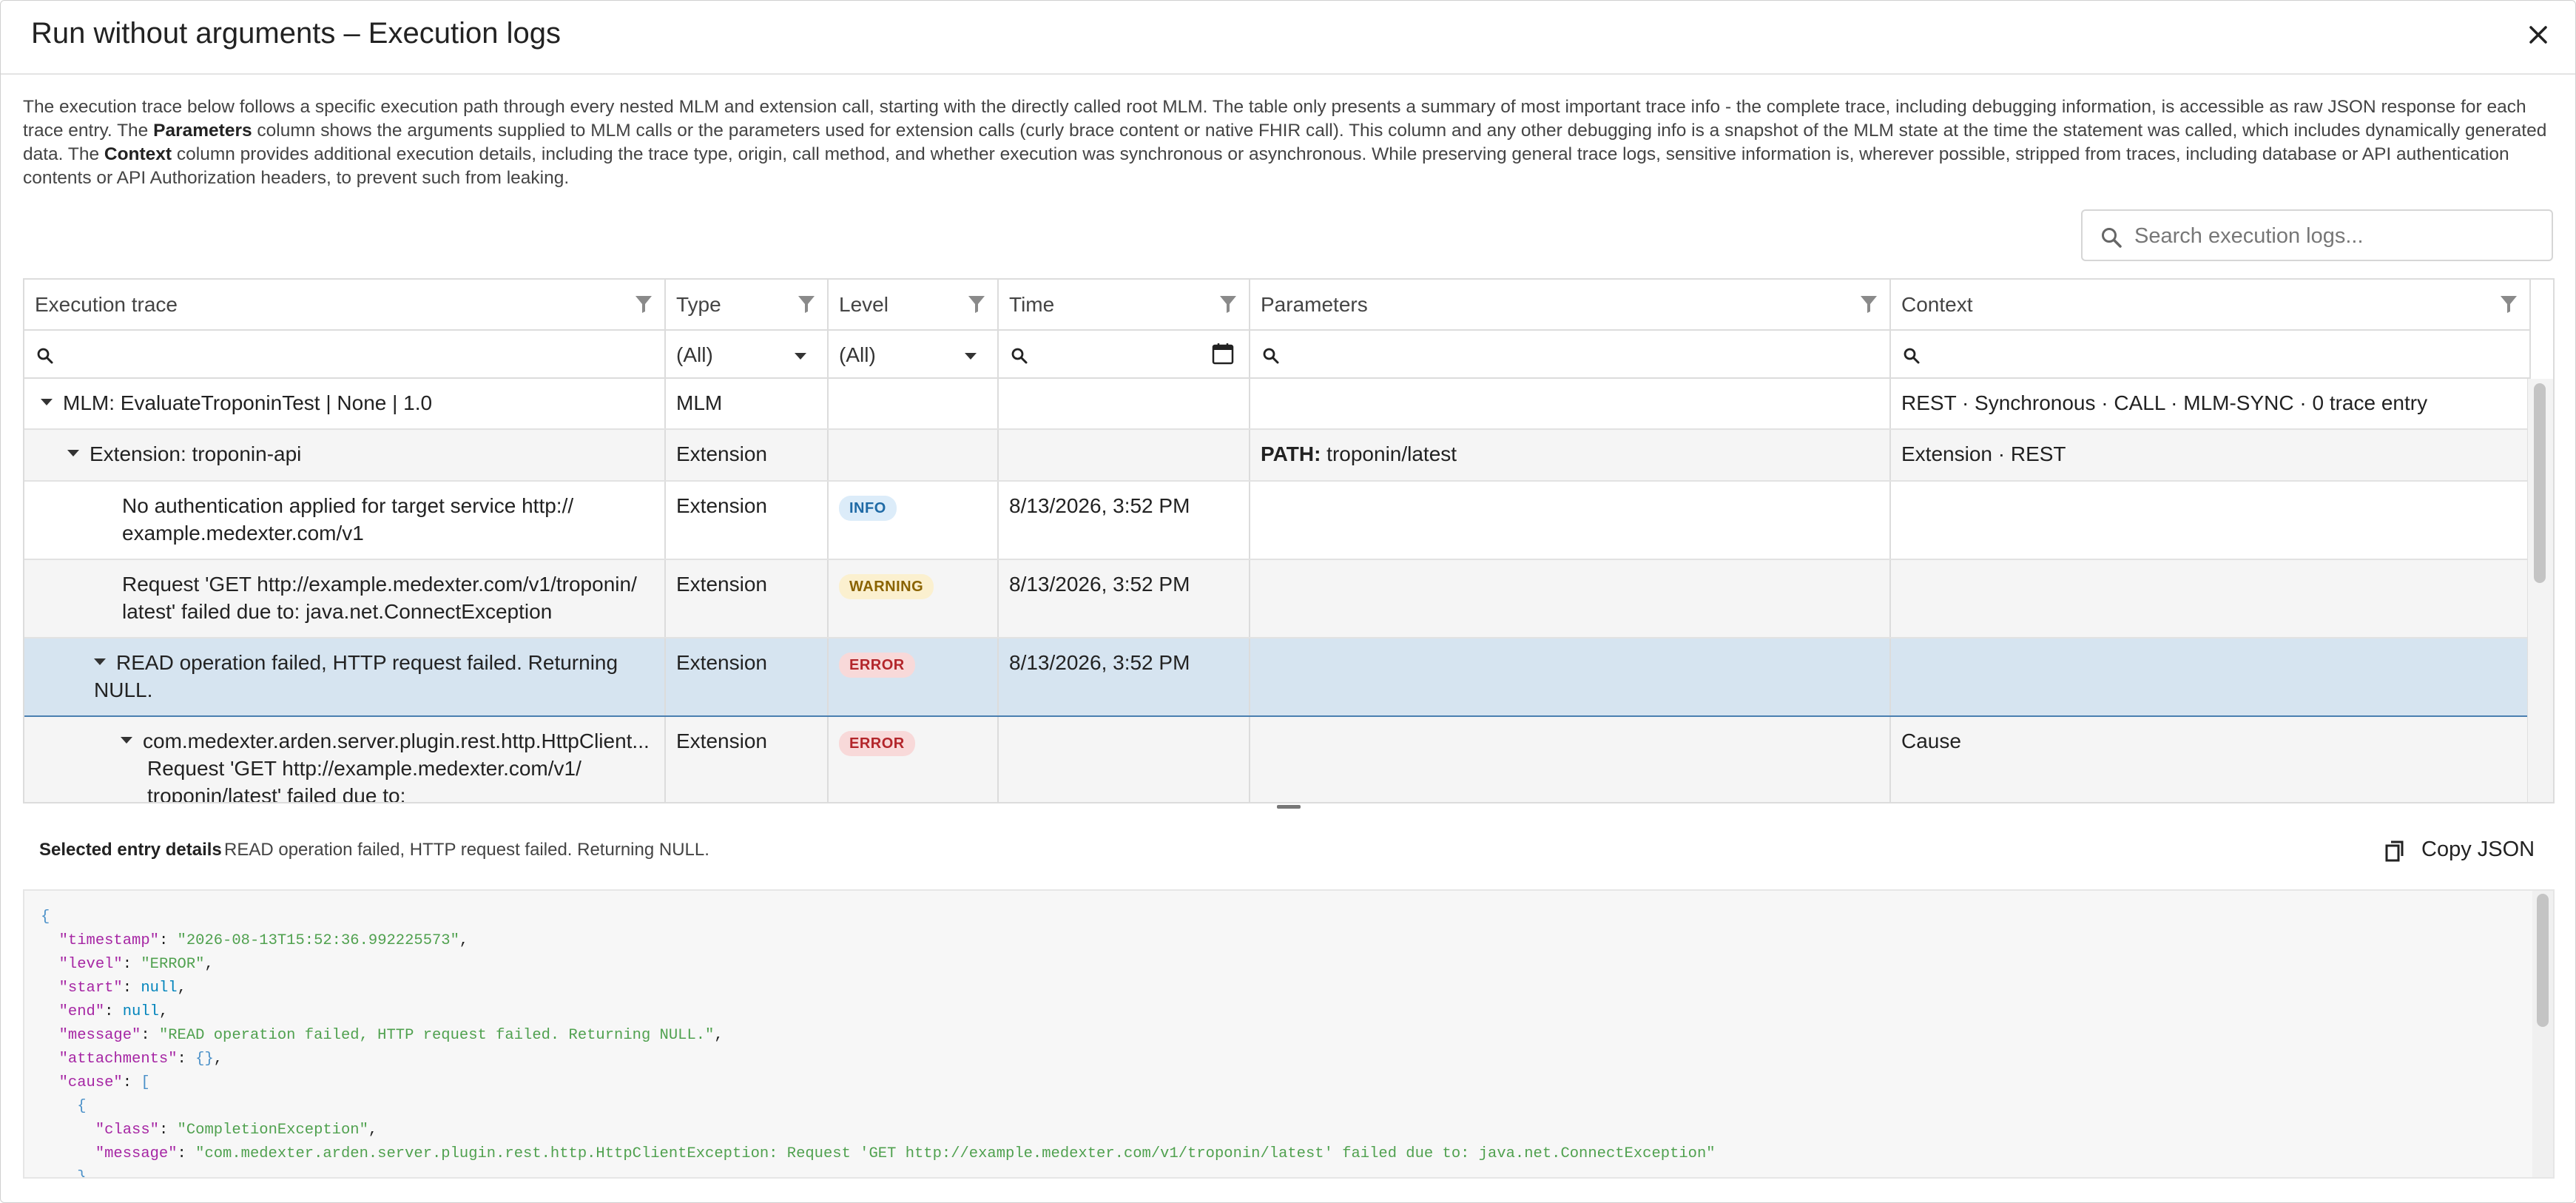 This screenshot has width=2576, height=1203. I want to click on search-box, so click(2317, 235).